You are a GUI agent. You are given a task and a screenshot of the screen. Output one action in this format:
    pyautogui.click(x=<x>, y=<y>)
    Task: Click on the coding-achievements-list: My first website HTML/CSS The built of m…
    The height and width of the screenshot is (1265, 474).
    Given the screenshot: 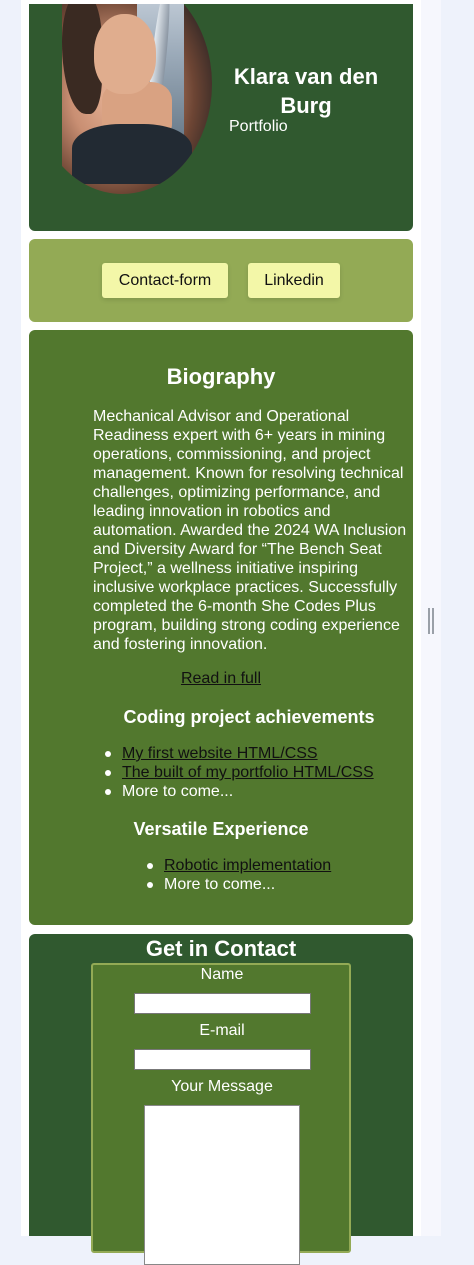 What is the action you would take?
    pyautogui.click(x=238, y=772)
    